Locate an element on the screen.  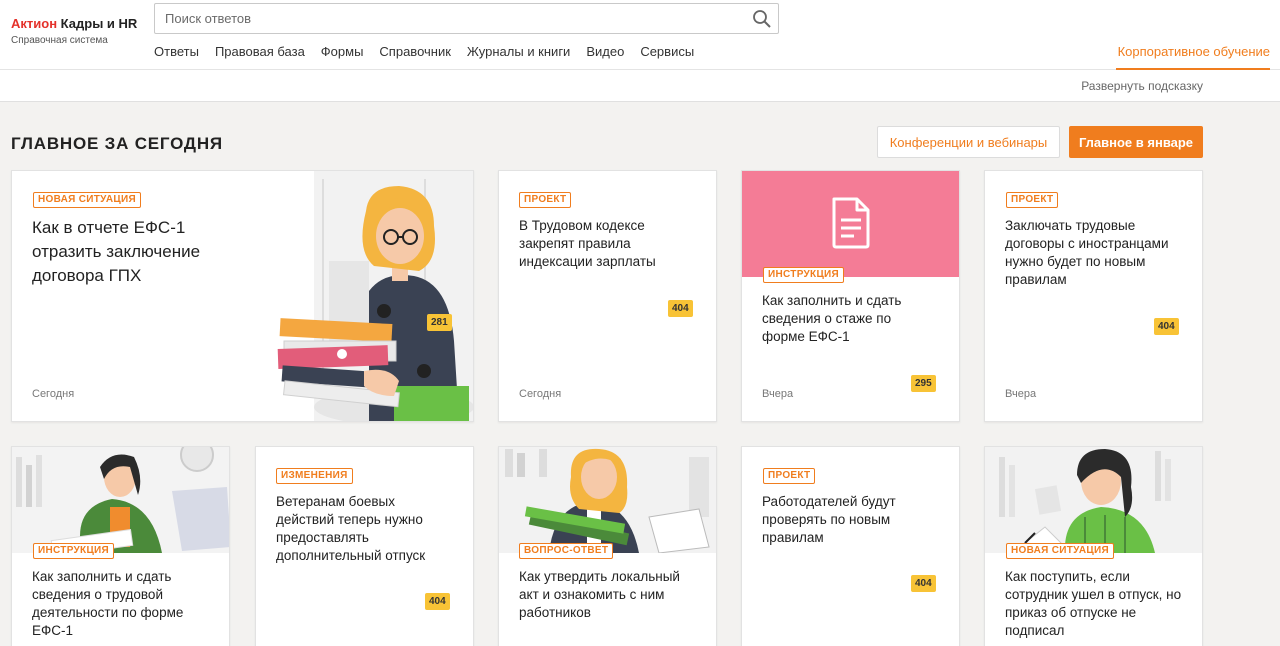
nav-legal-base: Правовая база is located at coordinates (260, 51).